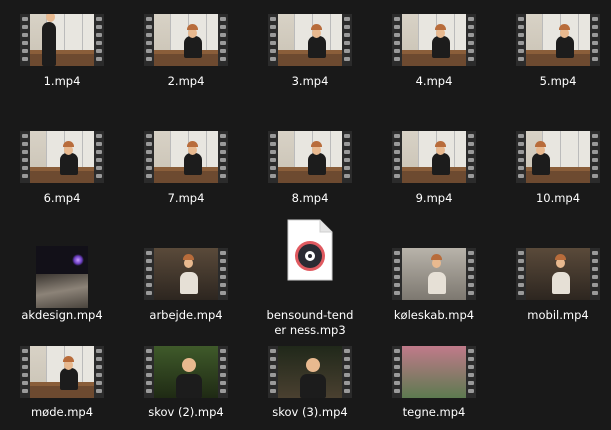 The width and height of the screenshot is (611, 430). I want to click on file-name: bensound-tender ness.mp3, so click(310, 322).